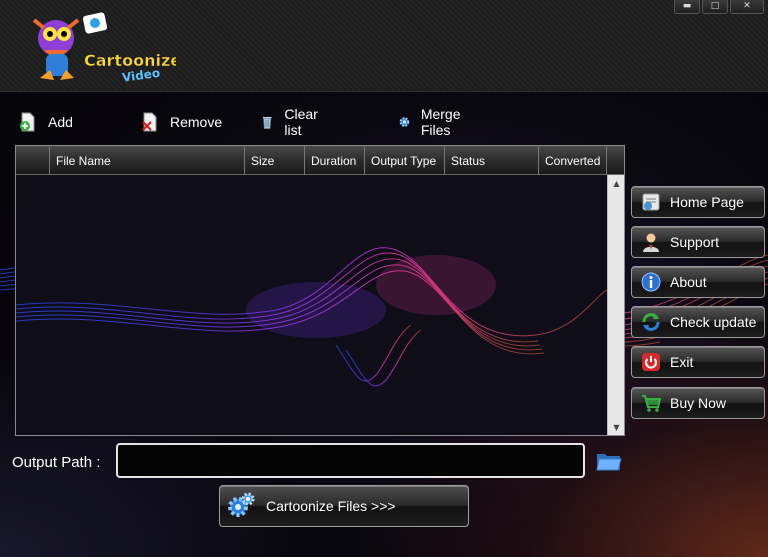  I want to click on buy-now-button: Buy Now, so click(698, 403).